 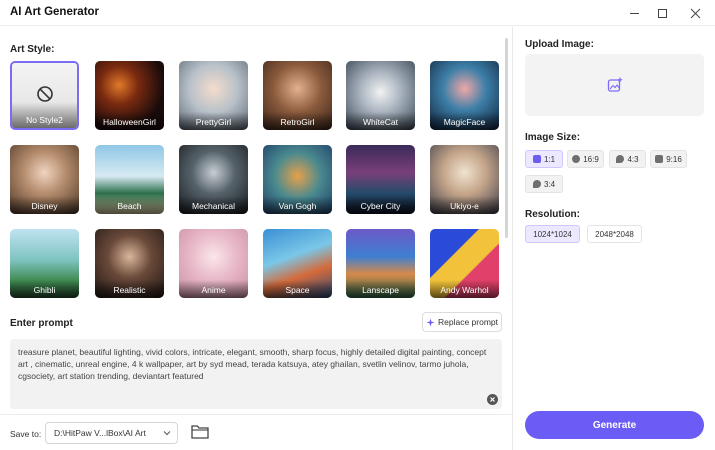 I want to click on size-option-label: 9:16, so click(x=674, y=159).